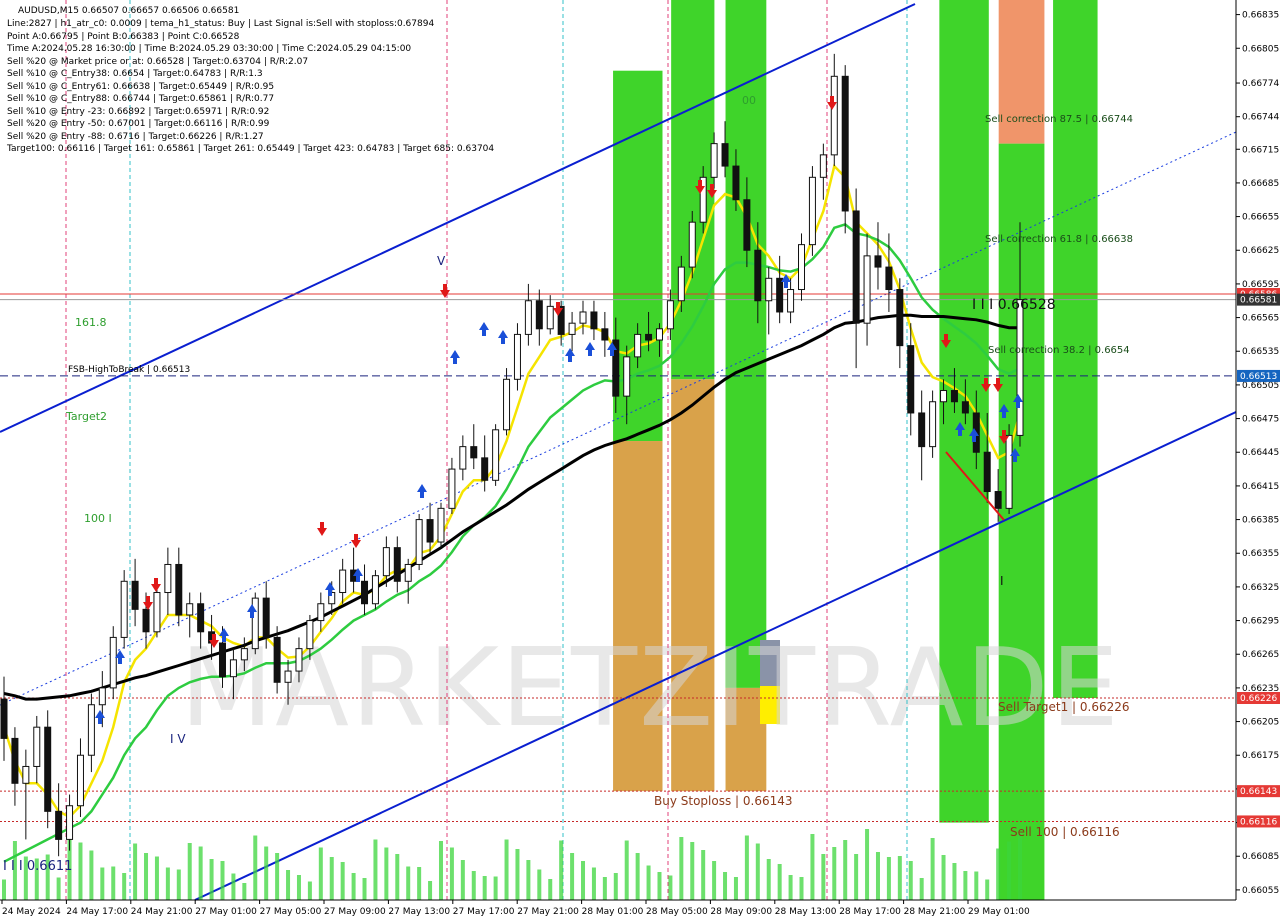  Describe the element at coordinates (1260, 554) in the screenshot. I see `price-tick-16: 0.66355` at that location.